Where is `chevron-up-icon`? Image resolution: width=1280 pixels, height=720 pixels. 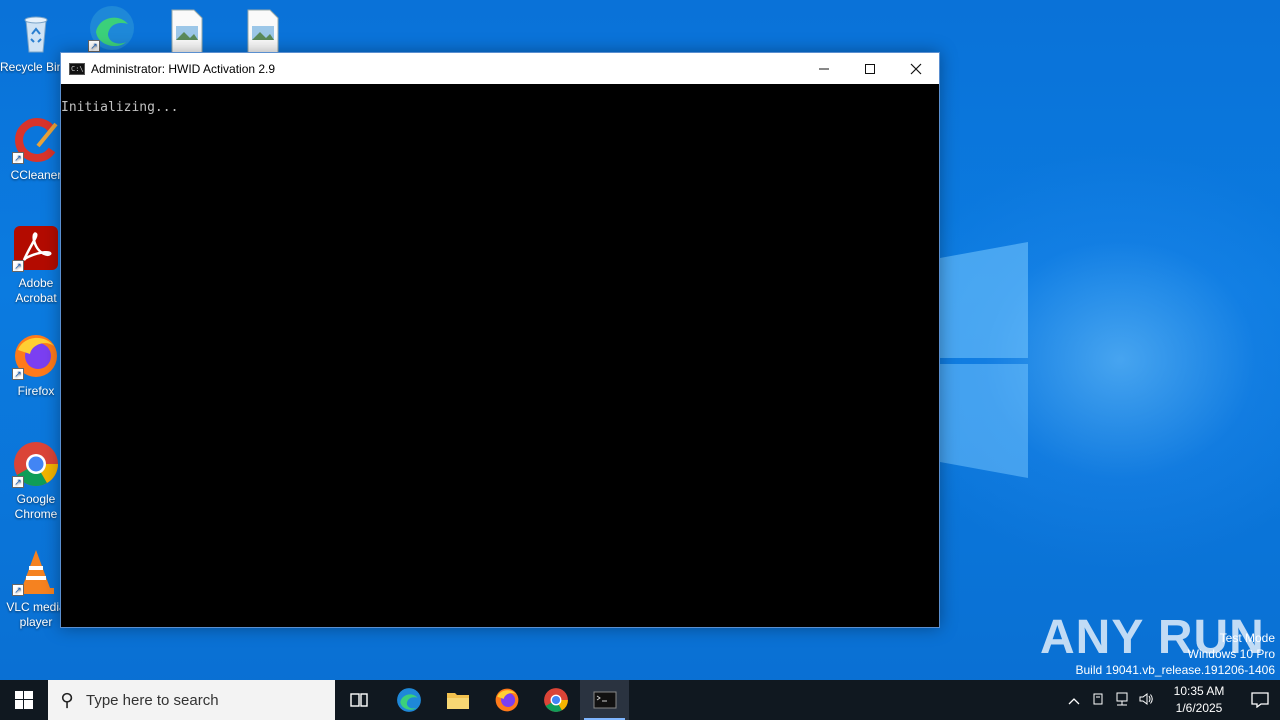
chevron-up-icon is located at coordinates (1074, 700).